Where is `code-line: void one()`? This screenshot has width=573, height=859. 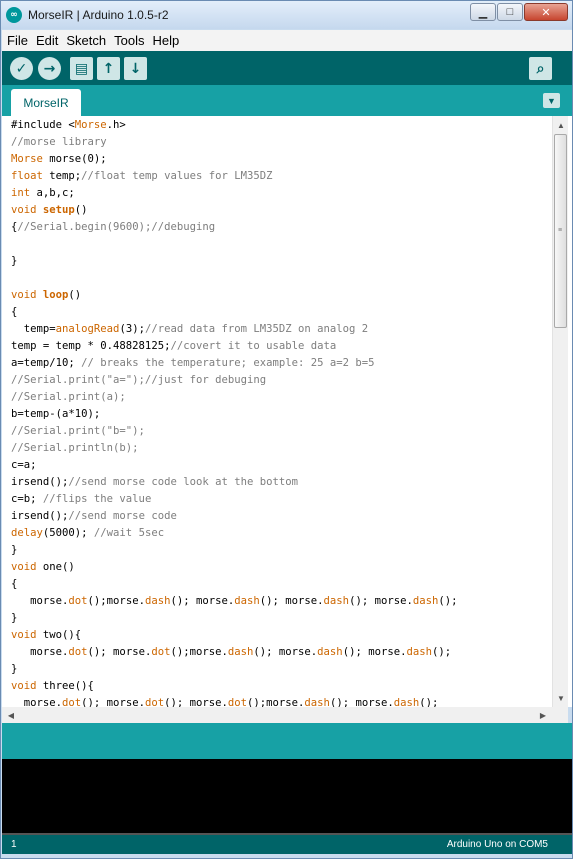
code-line: void one() is located at coordinates (281, 567).